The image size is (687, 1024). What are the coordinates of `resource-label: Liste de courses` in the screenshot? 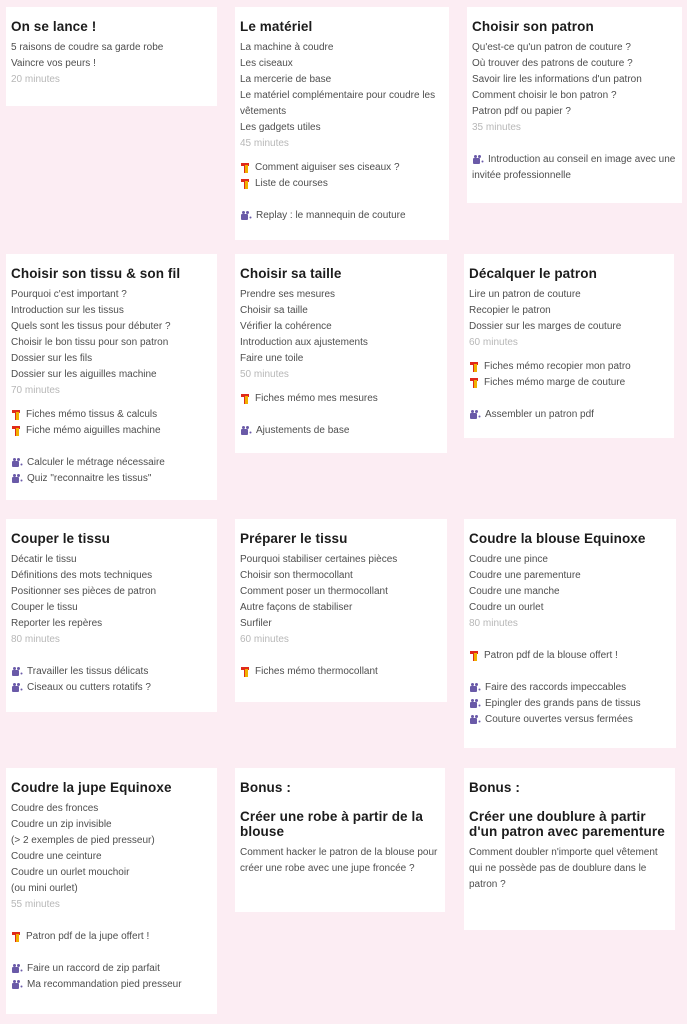 It's located at (291, 183).